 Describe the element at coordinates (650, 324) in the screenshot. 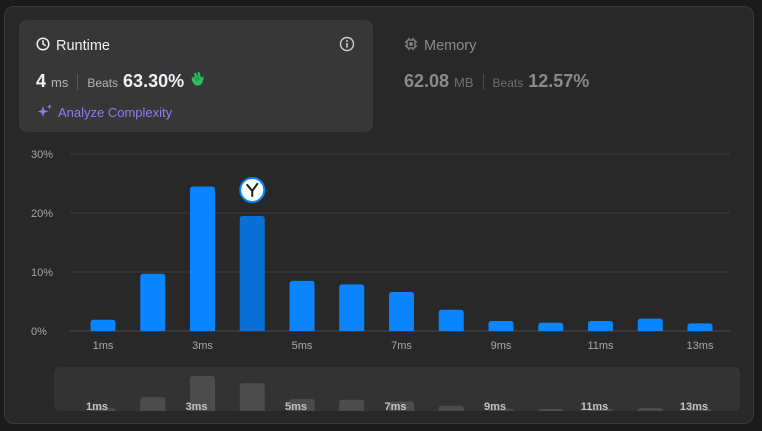

I see `bar-12ms` at that location.